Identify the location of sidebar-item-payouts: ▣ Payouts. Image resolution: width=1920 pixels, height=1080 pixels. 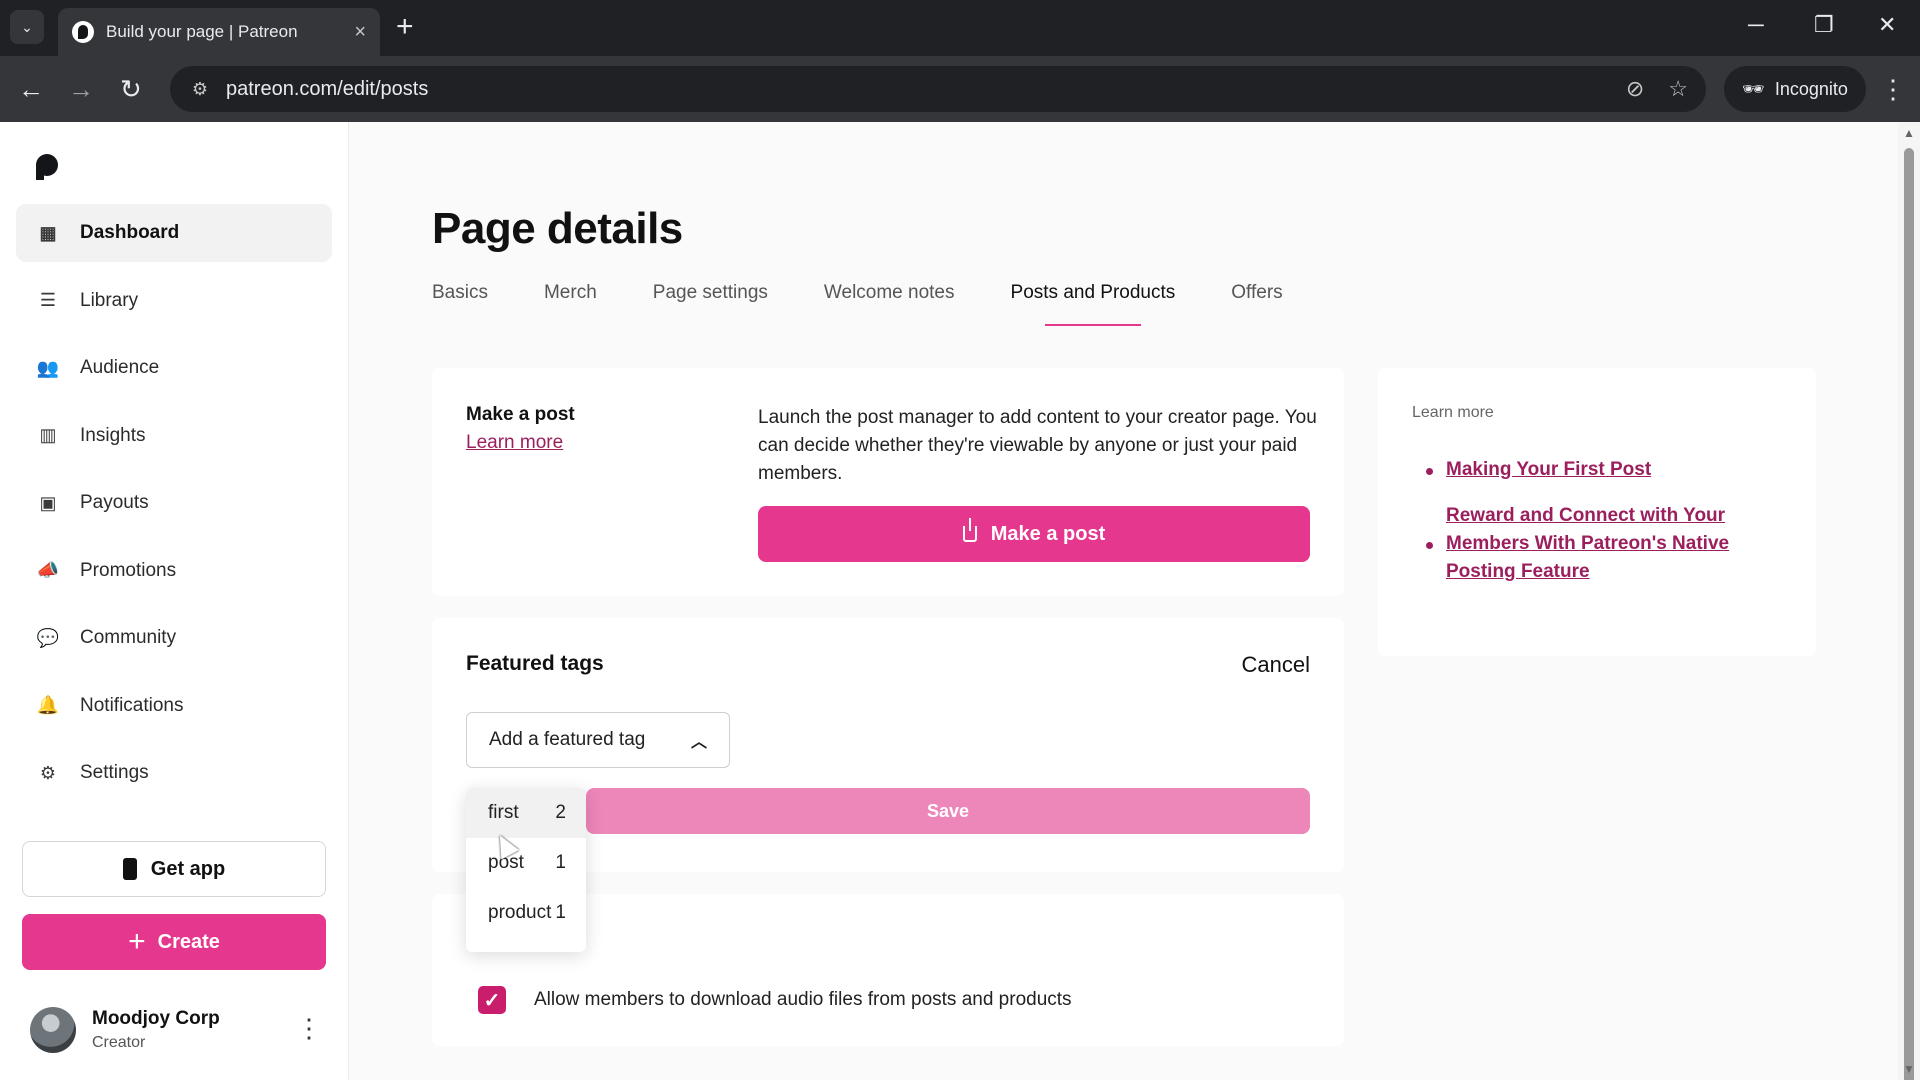
(174, 503).